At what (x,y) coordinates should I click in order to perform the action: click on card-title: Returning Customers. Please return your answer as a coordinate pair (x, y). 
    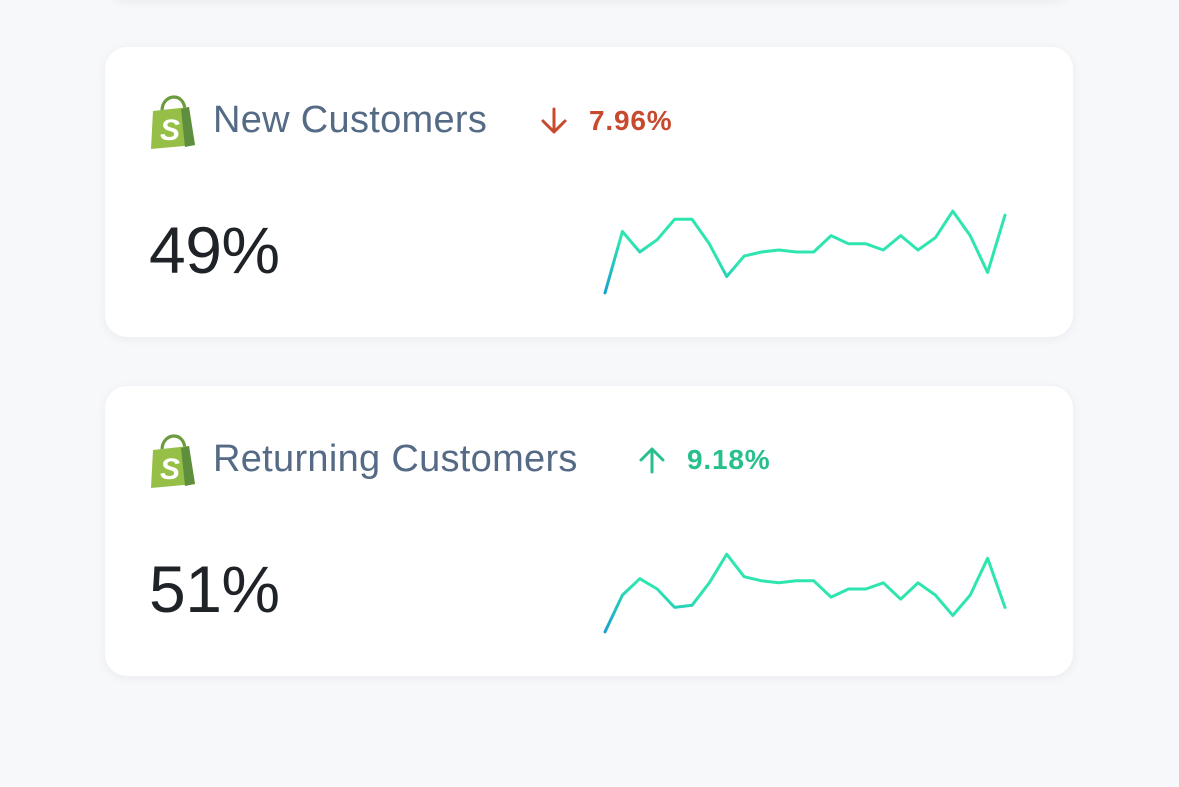
    Looking at the image, I should click on (395, 459).